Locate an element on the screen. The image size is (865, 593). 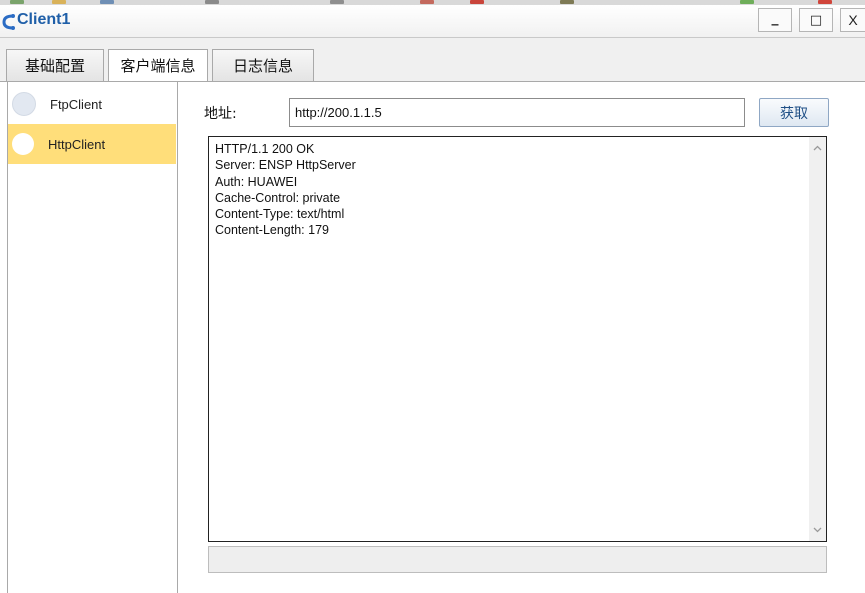
sidebar-item-httpclient: HttpClient is located at coordinates (92, 144).